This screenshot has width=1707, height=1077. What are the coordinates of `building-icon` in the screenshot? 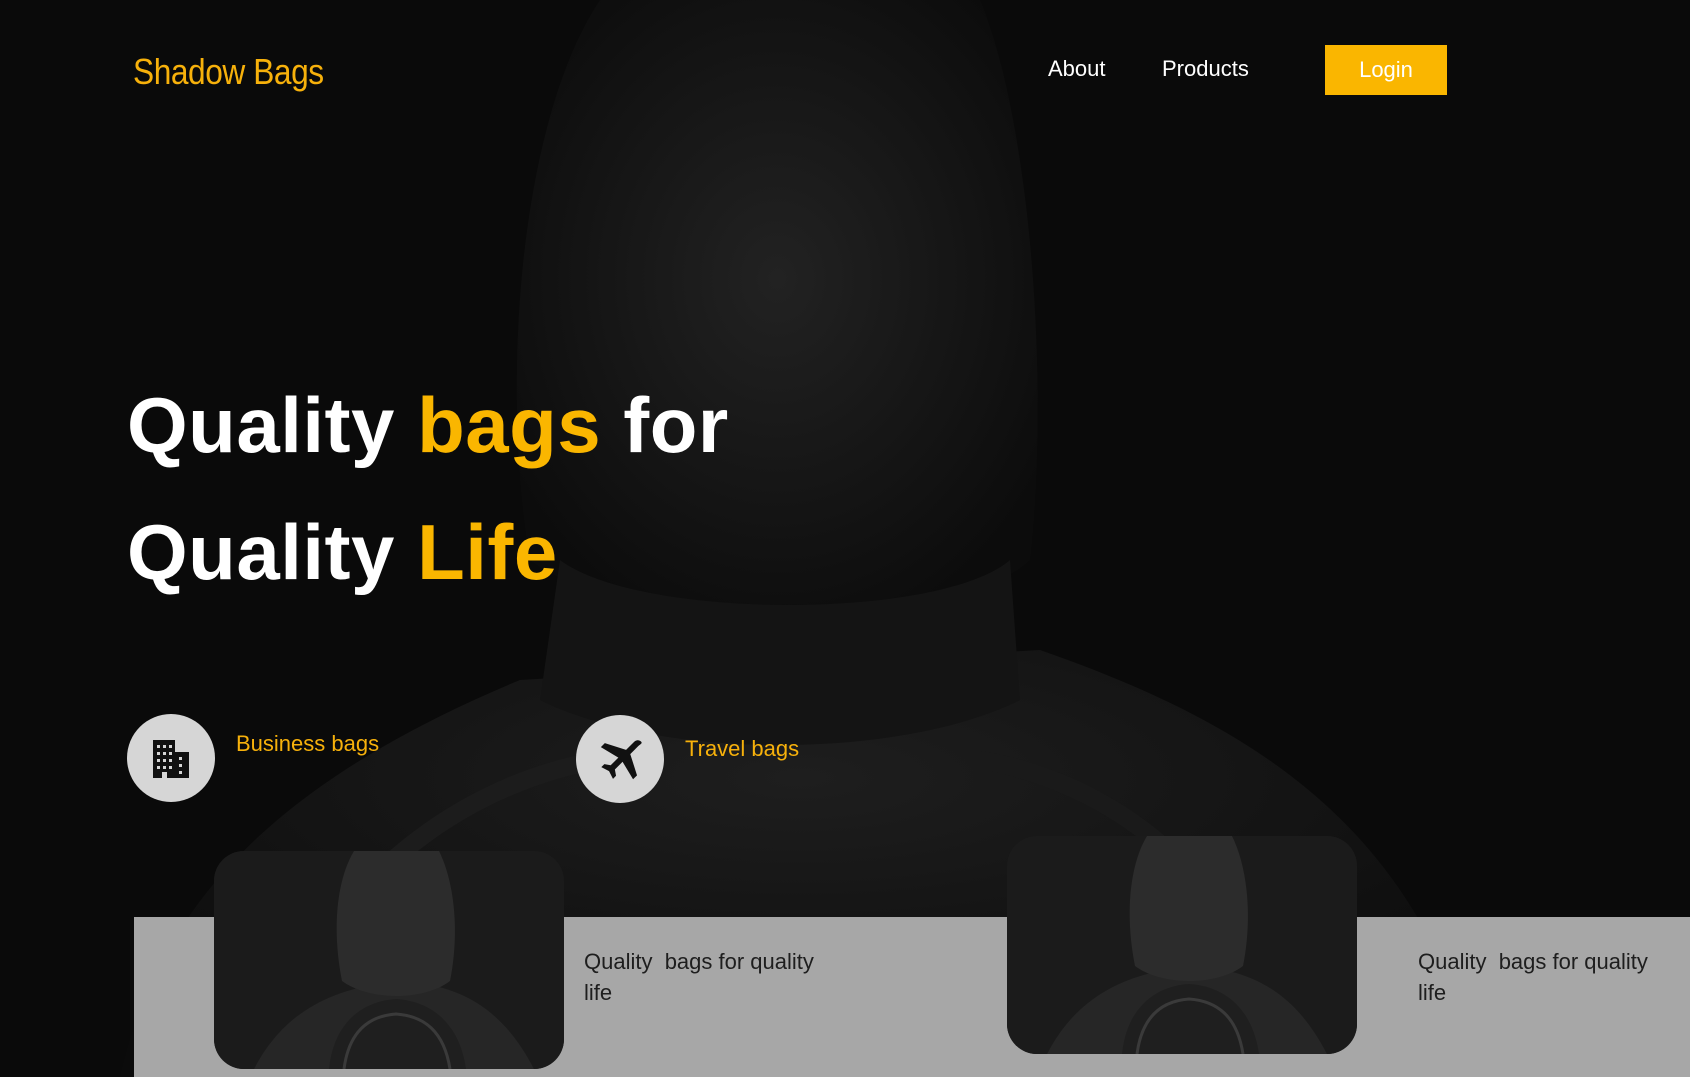 It's located at (171, 759).